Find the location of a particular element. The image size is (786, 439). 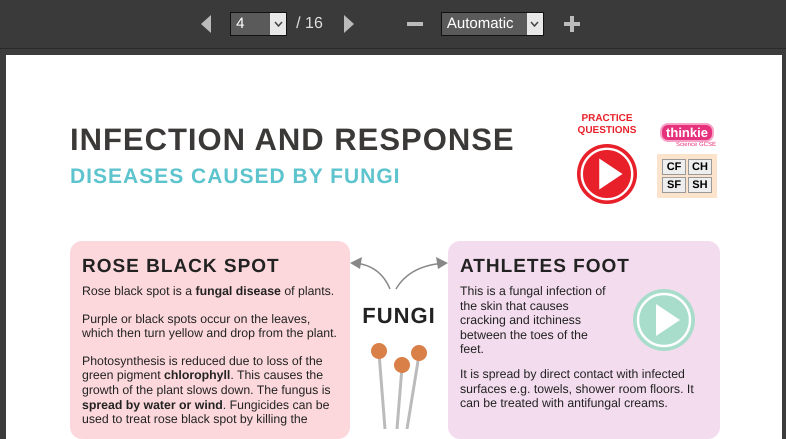

tier-button: SH is located at coordinates (700, 185).